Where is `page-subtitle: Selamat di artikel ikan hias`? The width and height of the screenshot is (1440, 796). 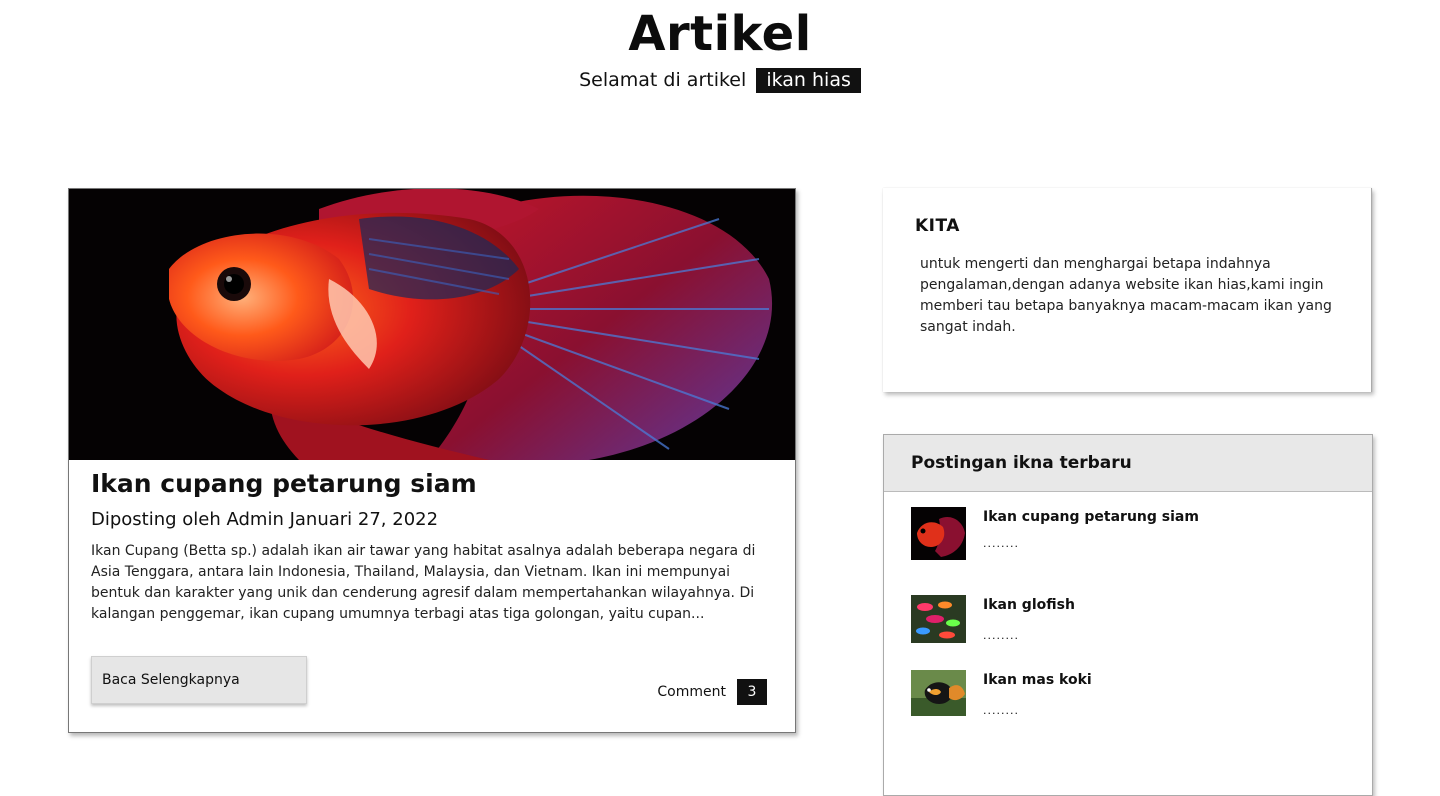
page-subtitle: Selamat di artikel ikan hias is located at coordinates (720, 80).